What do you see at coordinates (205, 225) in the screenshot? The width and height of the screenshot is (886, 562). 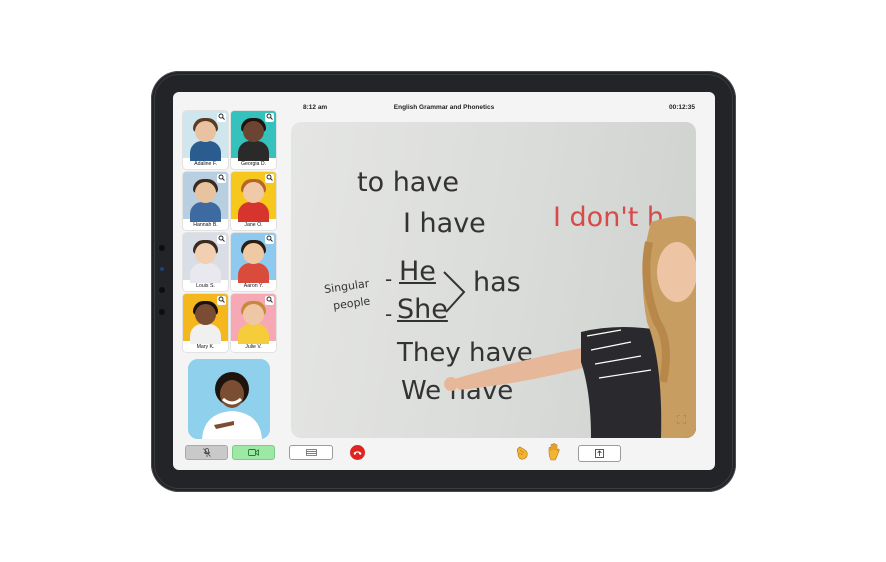 I see `participant-name: Hannah B.` at bounding box center [205, 225].